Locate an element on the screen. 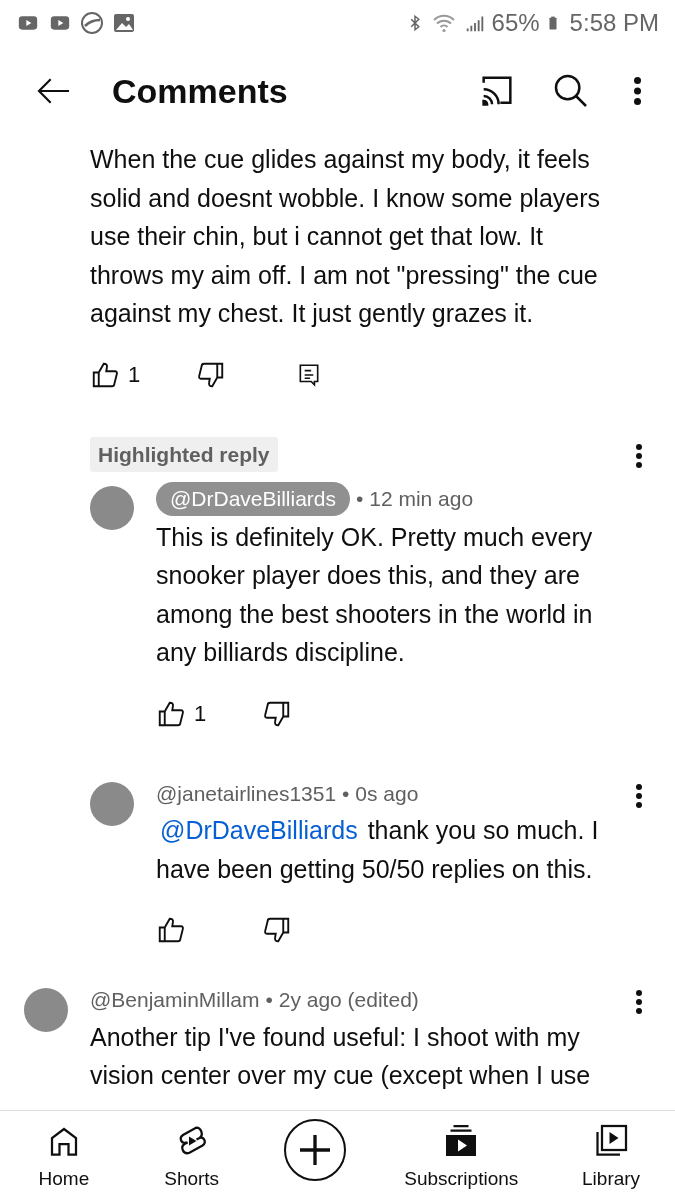 Image resolution: width=675 pixels, height=1200 pixels. comment-text: @DrDaveBilliards thank you so much. I have been getting 50/50 replies on this. is located at coordinates (378, 850).